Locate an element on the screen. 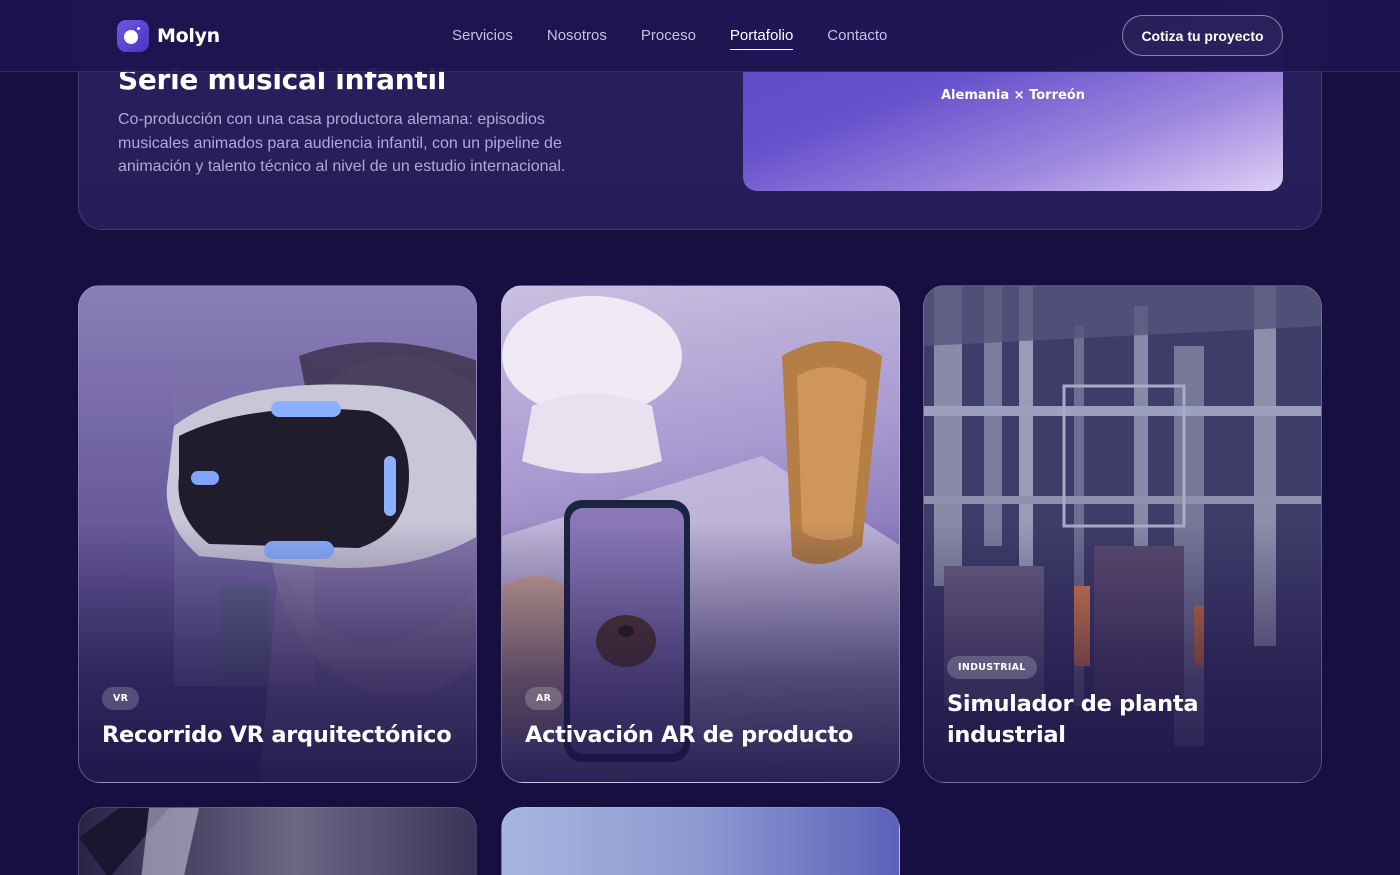 This screenshot has height=875, width=1400. nav-item-servicios: Servicios is located at coordinates (482, 38).